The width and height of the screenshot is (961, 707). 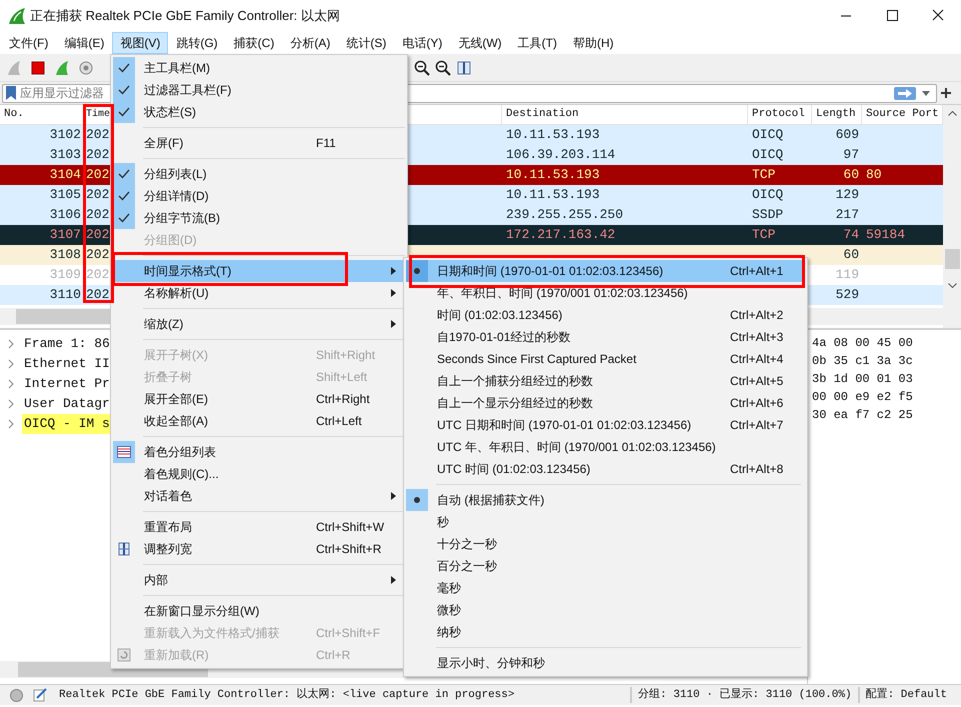 I want to click on hex-bytes: 3b 1d 00 01 03, so click(x=862, y=379).